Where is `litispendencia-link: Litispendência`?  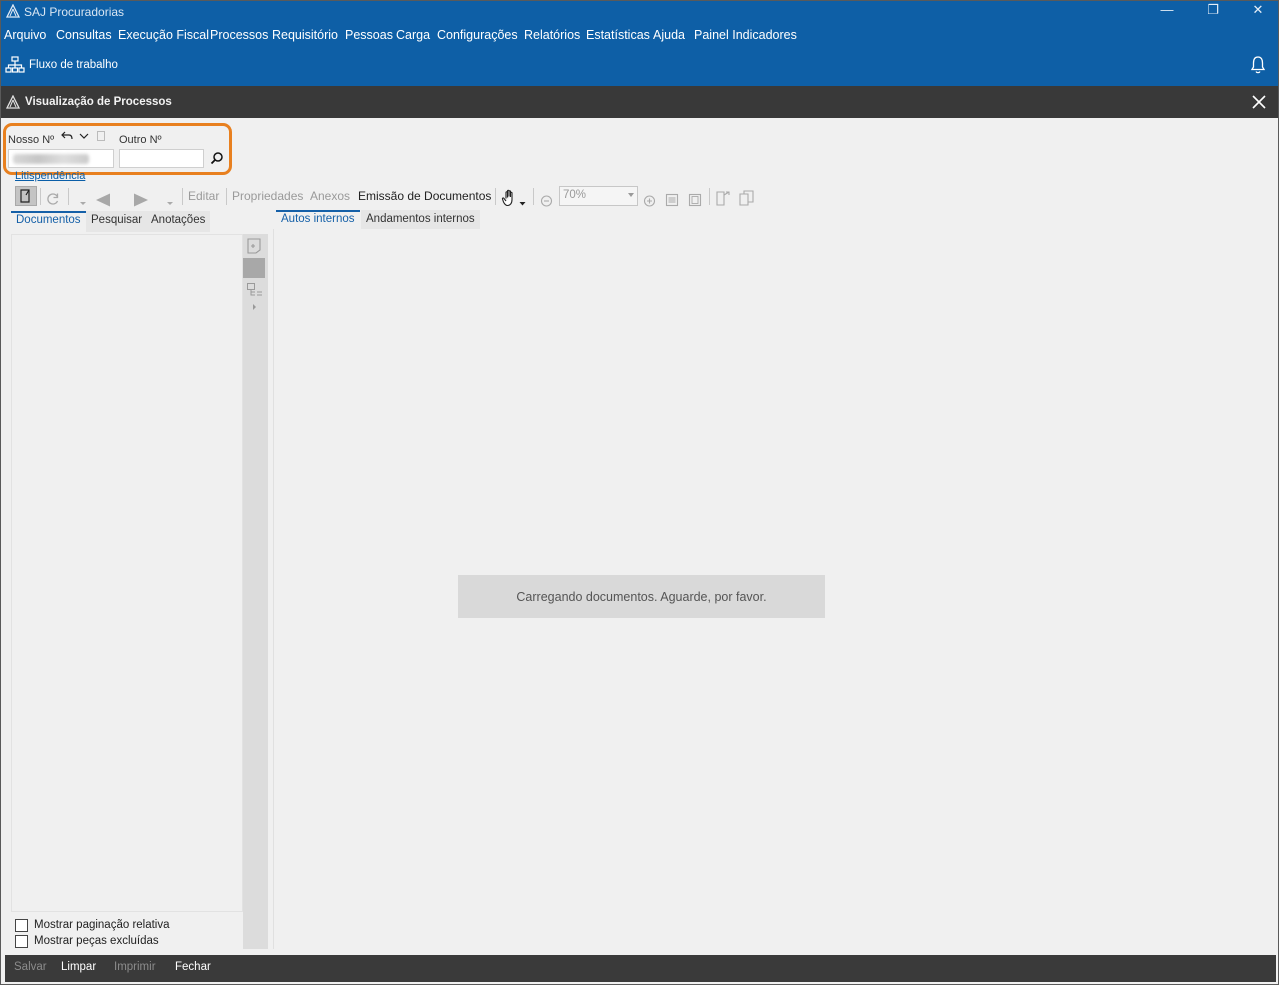
litispendencia-link: Litispendência is located at coordinates (50, 176).